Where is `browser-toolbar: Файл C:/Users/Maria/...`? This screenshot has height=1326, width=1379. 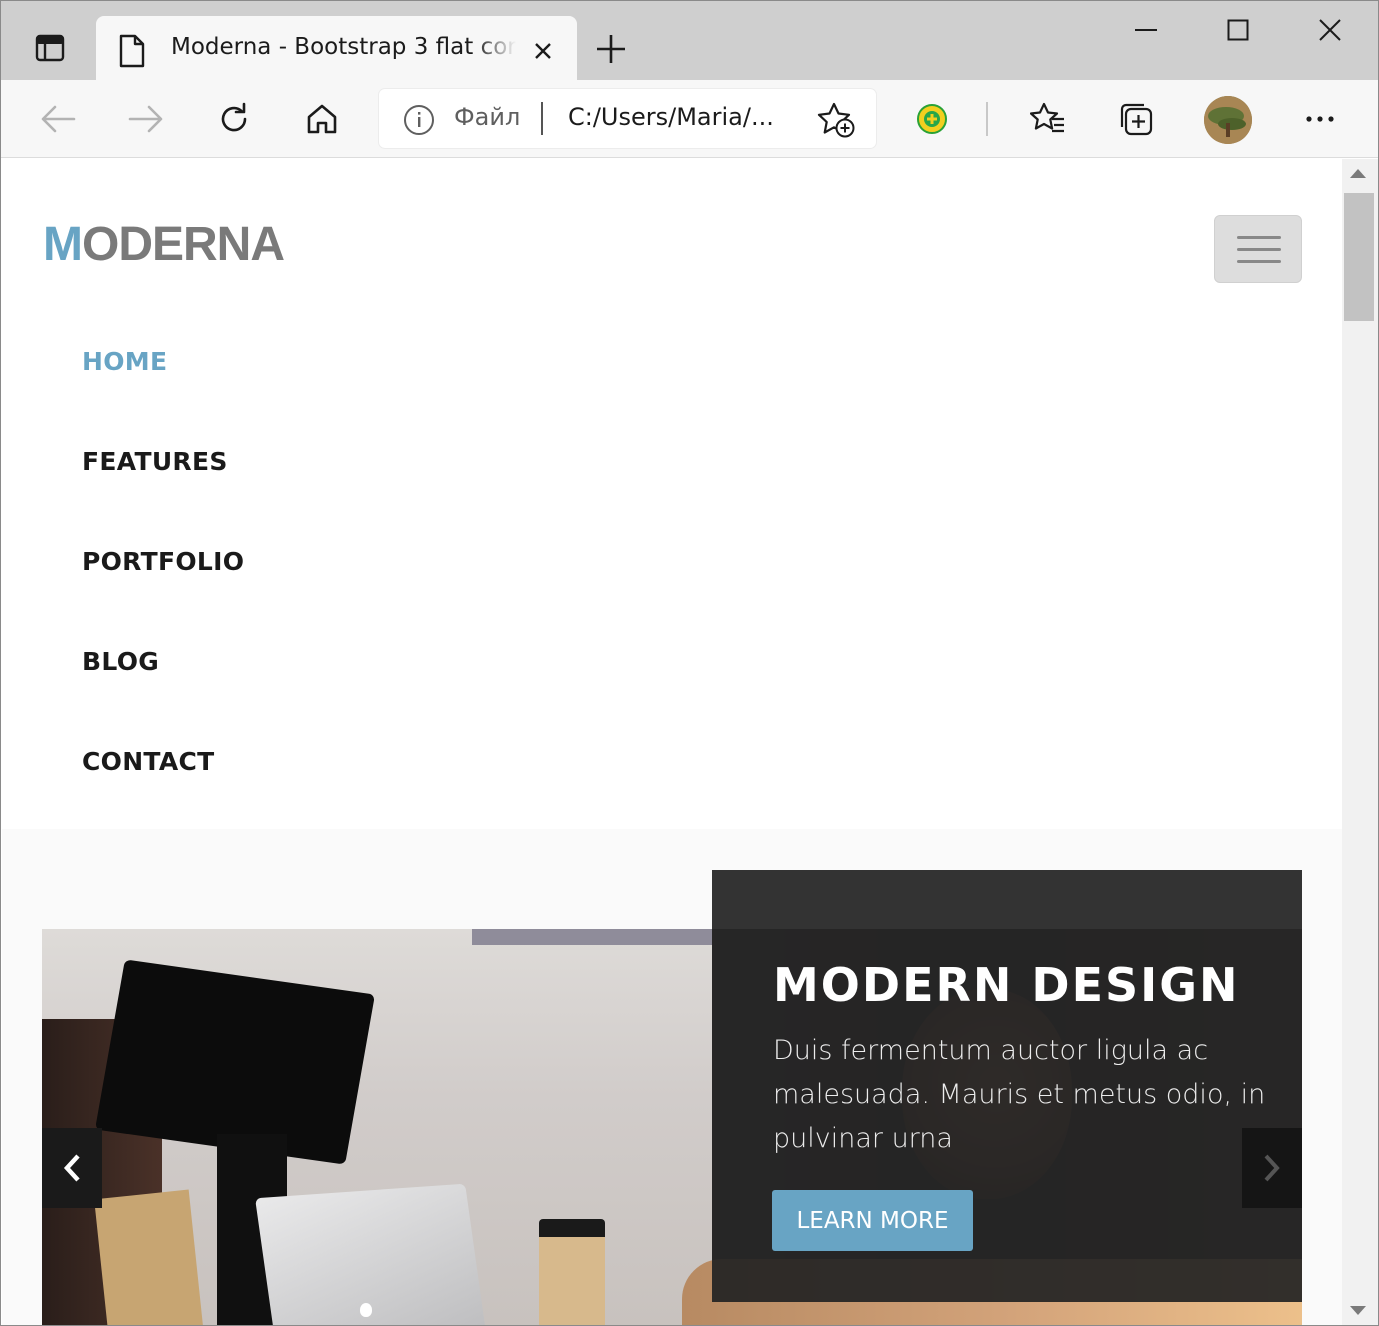 browser-toolbar: Файл C:/Users/Maria/... is located at coordinates (689, 119).